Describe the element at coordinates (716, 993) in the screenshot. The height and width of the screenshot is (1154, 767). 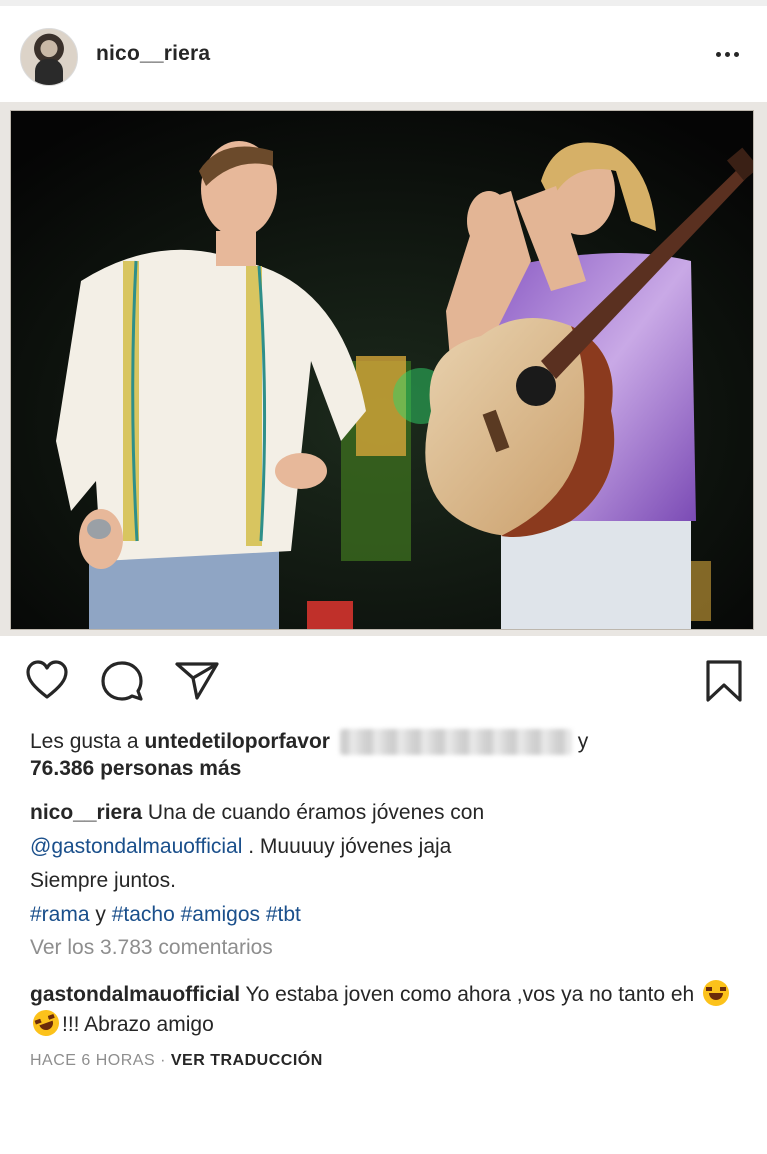
I see `laughing-tears-emoji` at that location.